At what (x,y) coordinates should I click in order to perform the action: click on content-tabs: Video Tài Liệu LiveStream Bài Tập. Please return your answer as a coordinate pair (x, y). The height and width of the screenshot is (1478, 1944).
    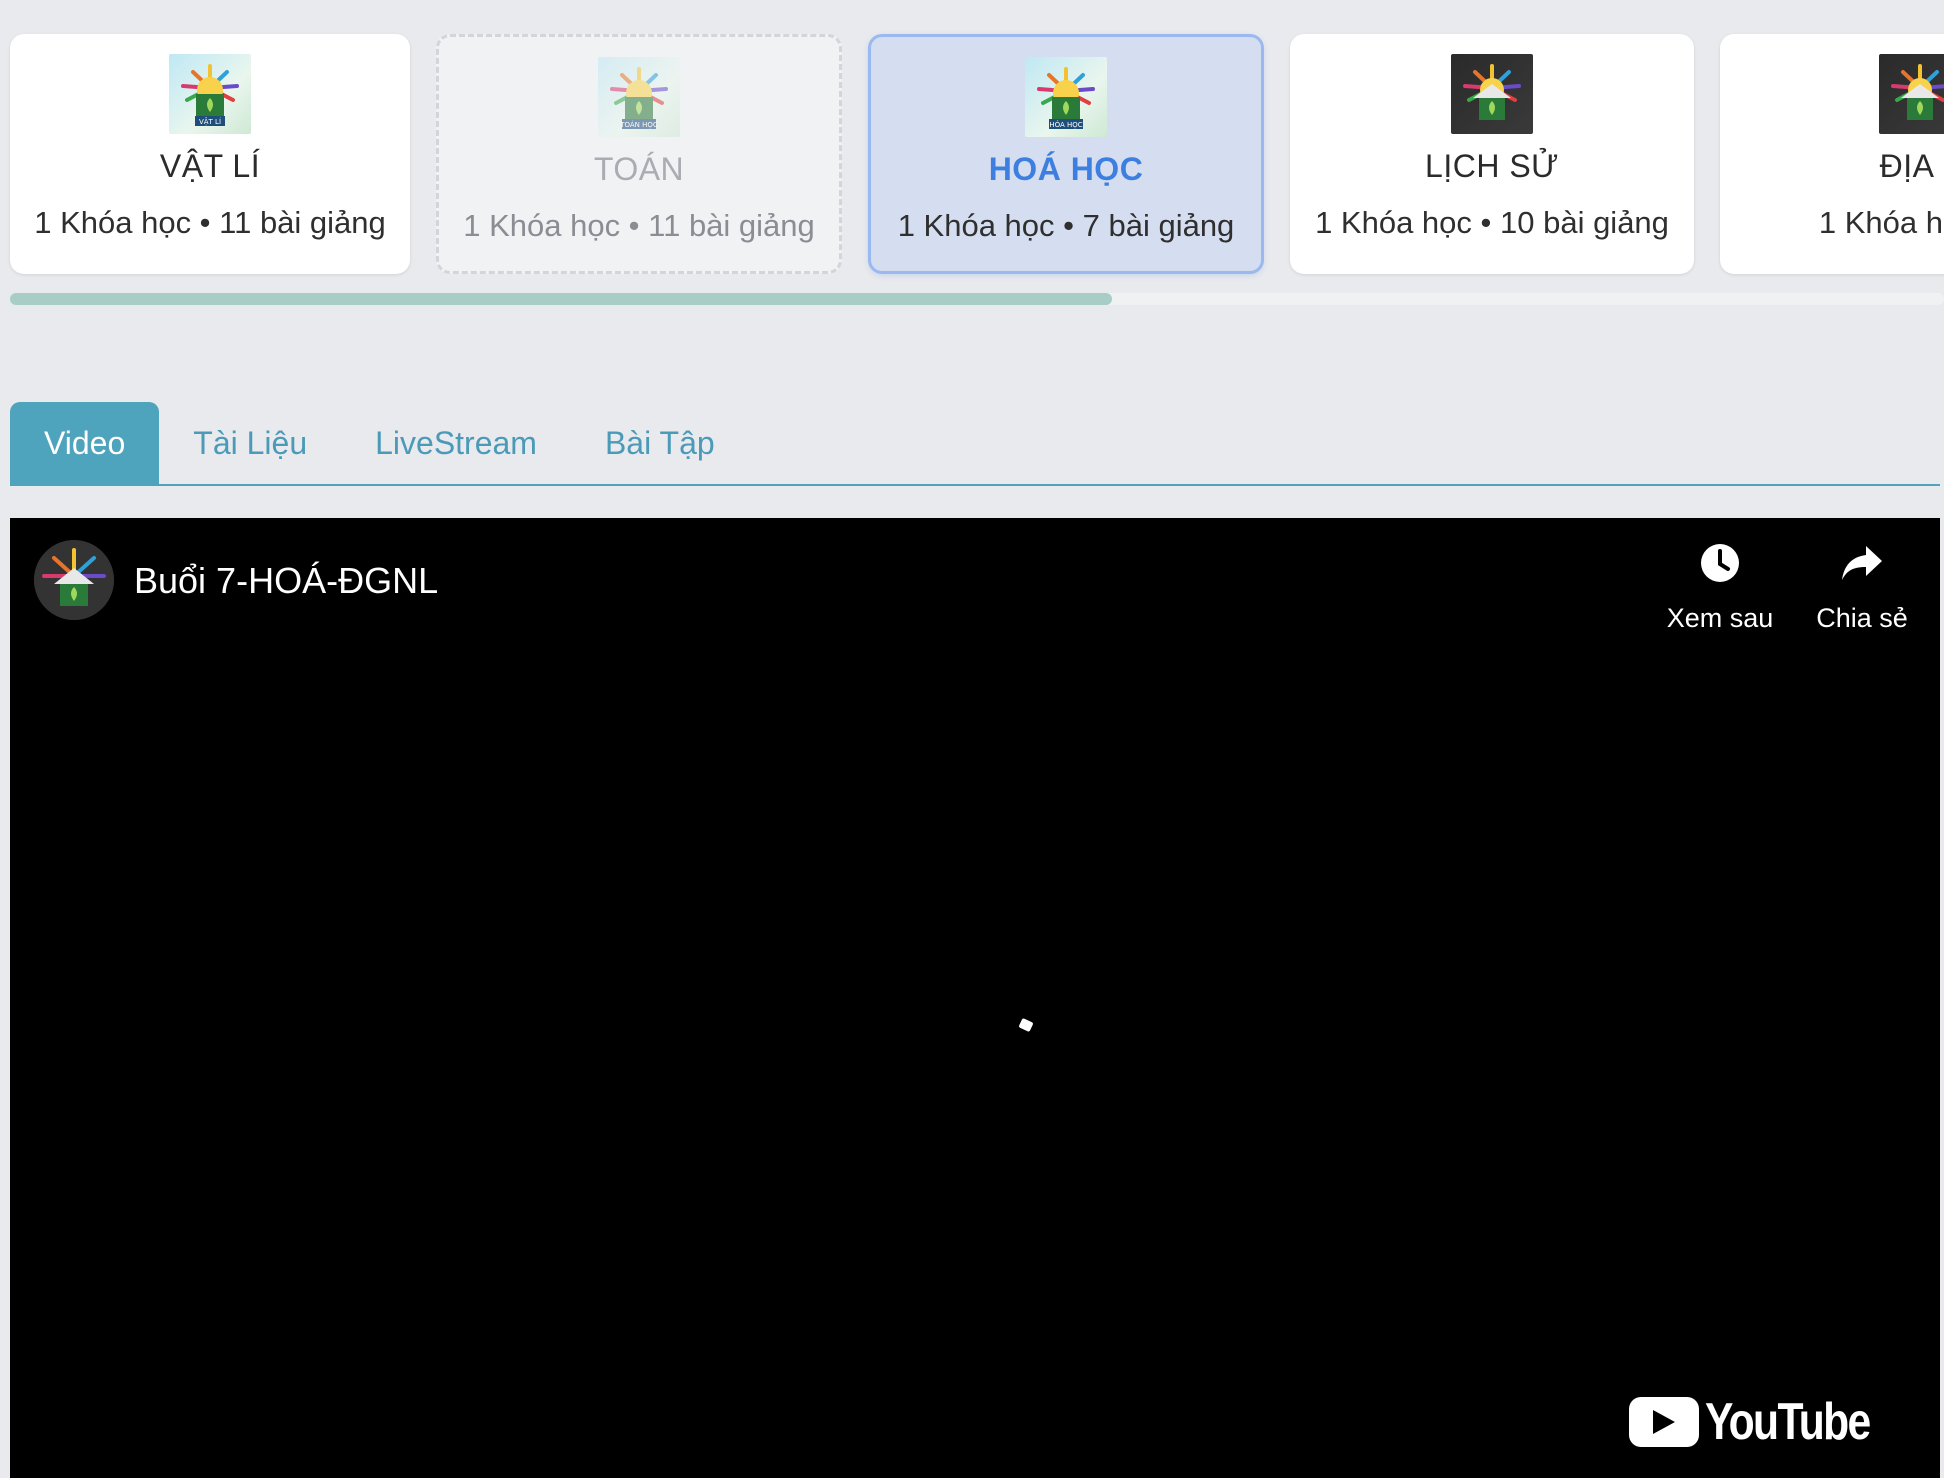
    Looking at the image, I should click on (975, 444).